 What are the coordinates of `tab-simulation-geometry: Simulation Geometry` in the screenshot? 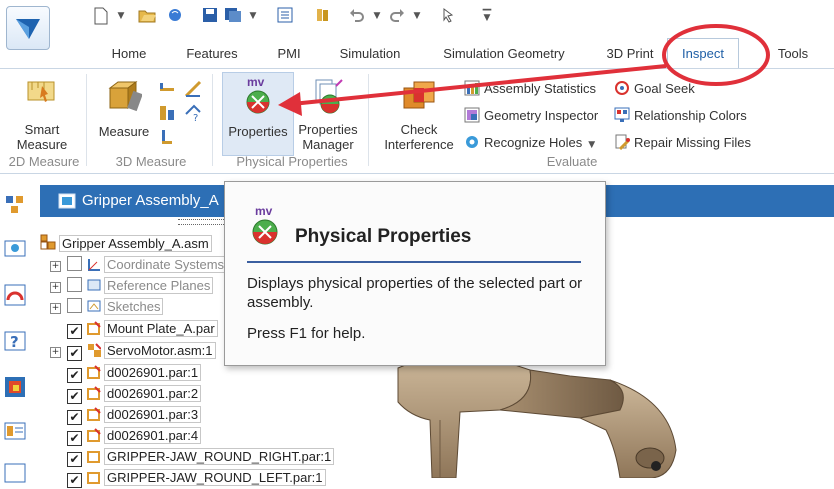 It's located at (504, 55).